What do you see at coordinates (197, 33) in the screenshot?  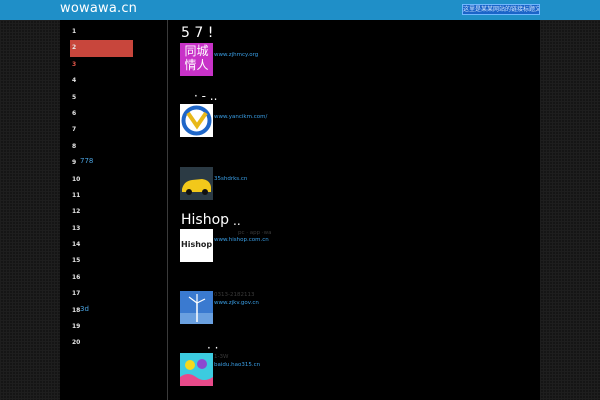 I see `entry-heading: 5 7 !` at bounding box center [197, 33].